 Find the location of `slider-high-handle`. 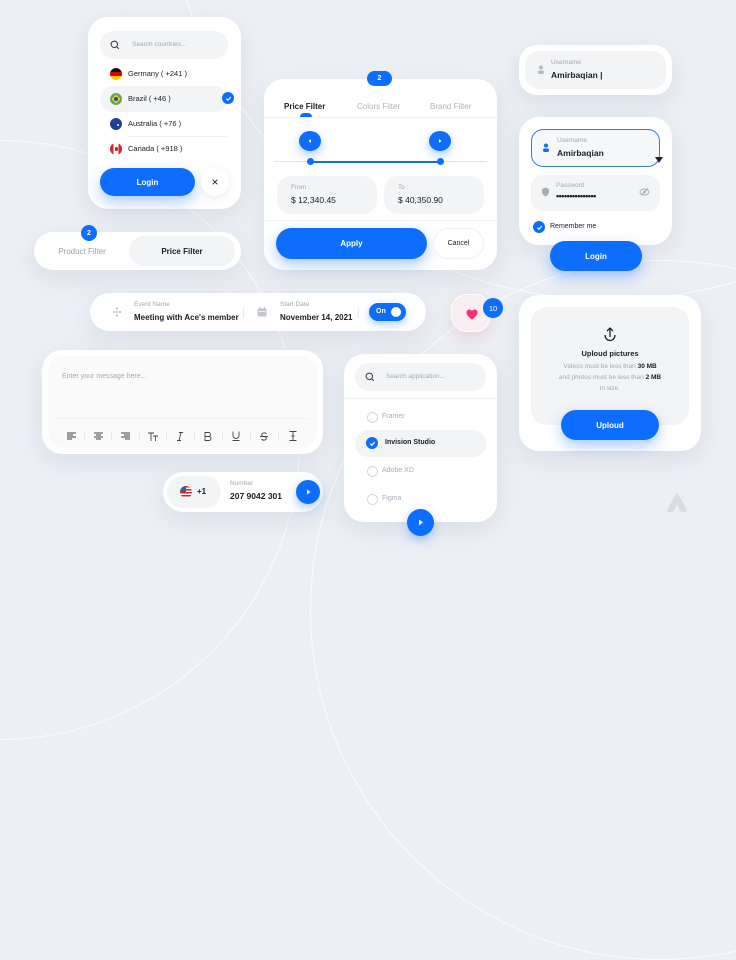

slider-high-handle is located at coordinates (440, 161).